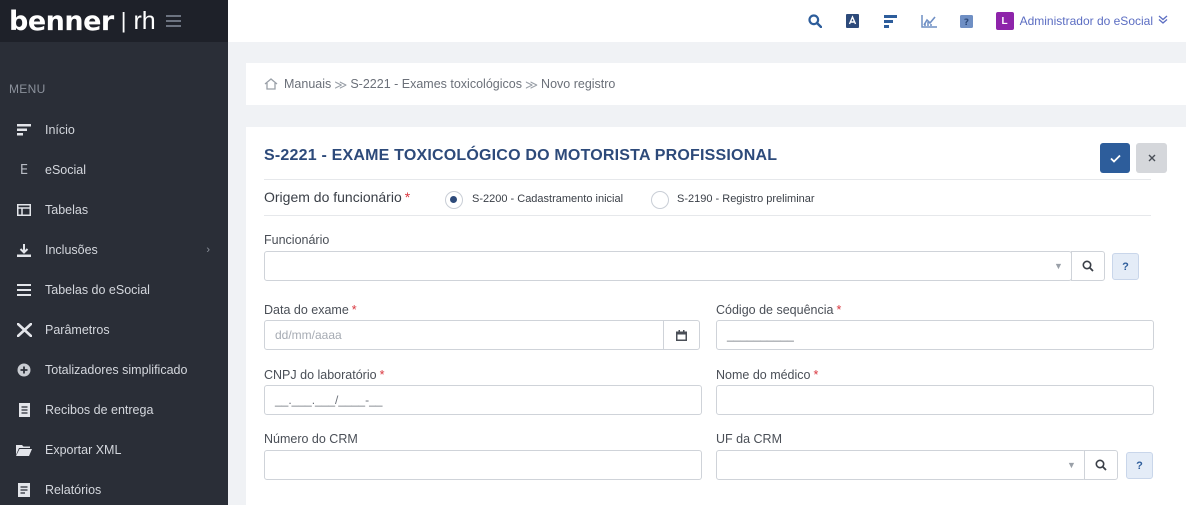 This screenshot has width=1186, height=505. What do you see at coordinates (483, 465) in the screenshot?
I see `crm-input` at bounding box center [483, 465].